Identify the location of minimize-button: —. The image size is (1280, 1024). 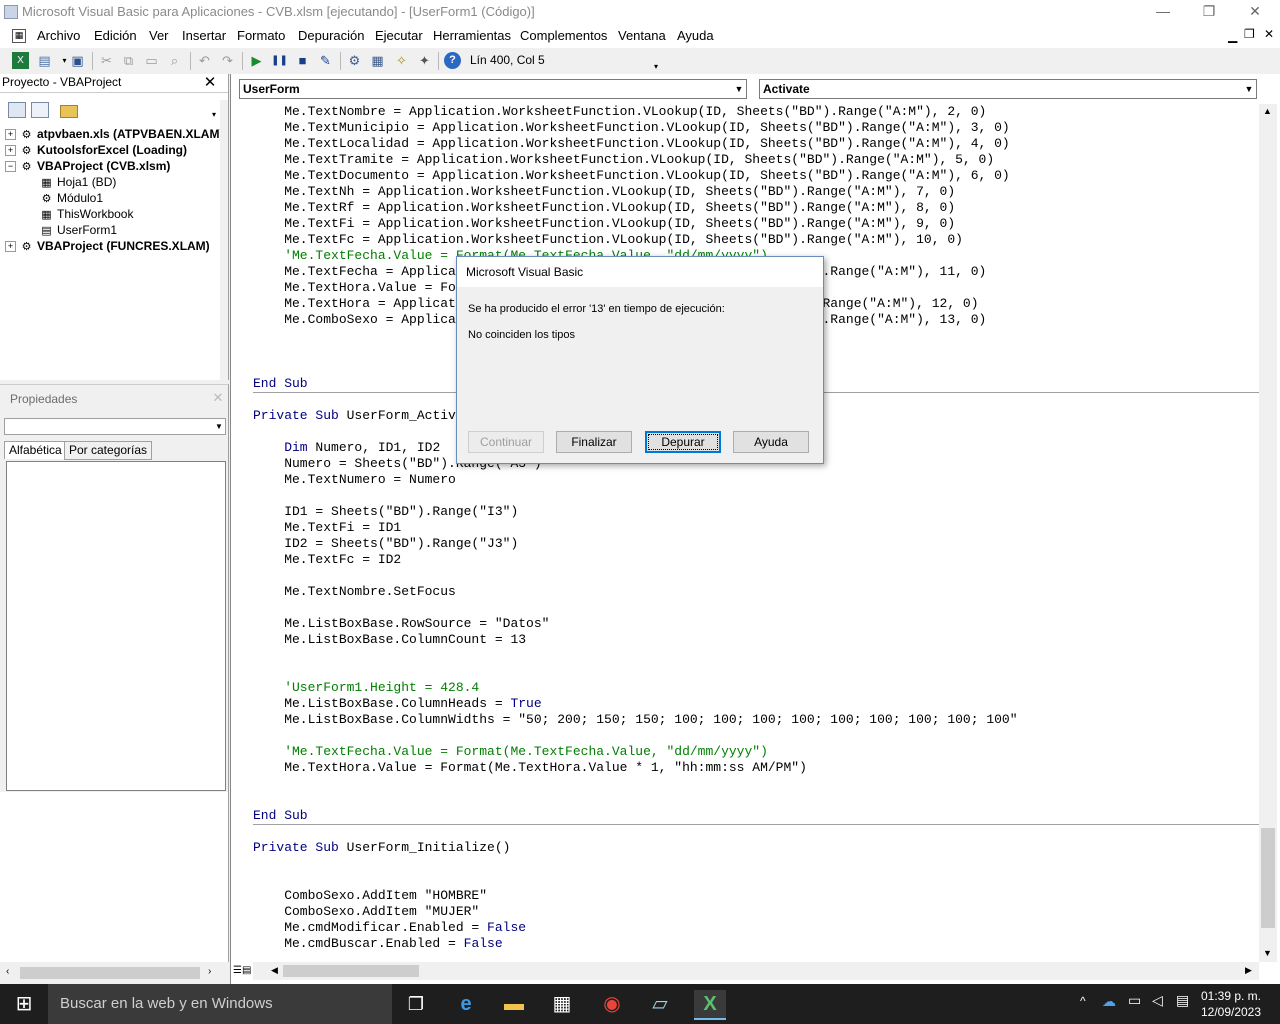
(1163, 12).